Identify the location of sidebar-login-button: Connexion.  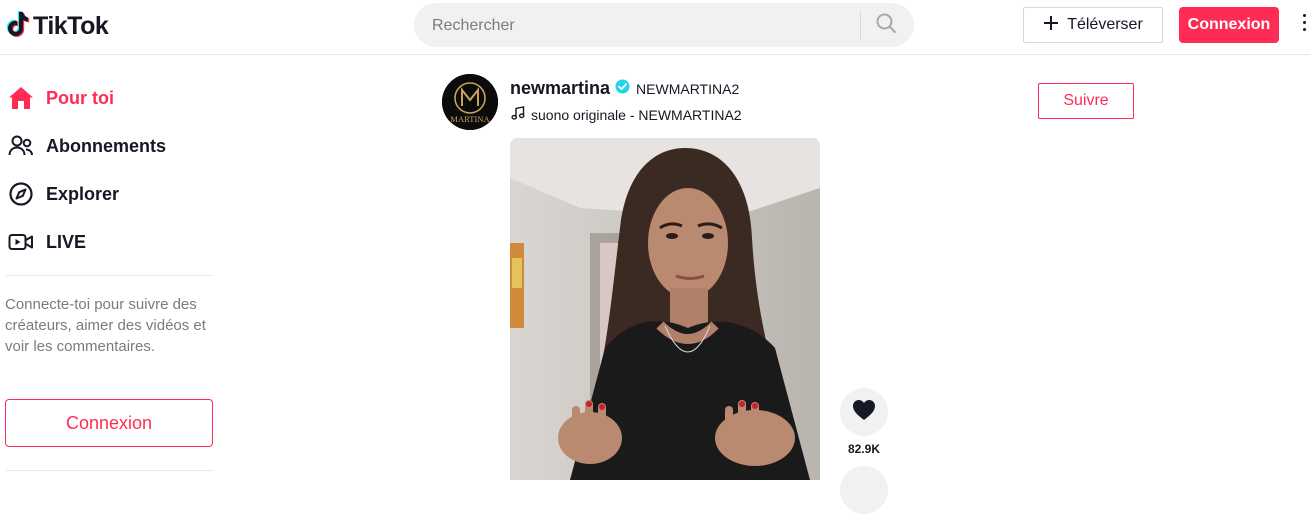
(109, 423).